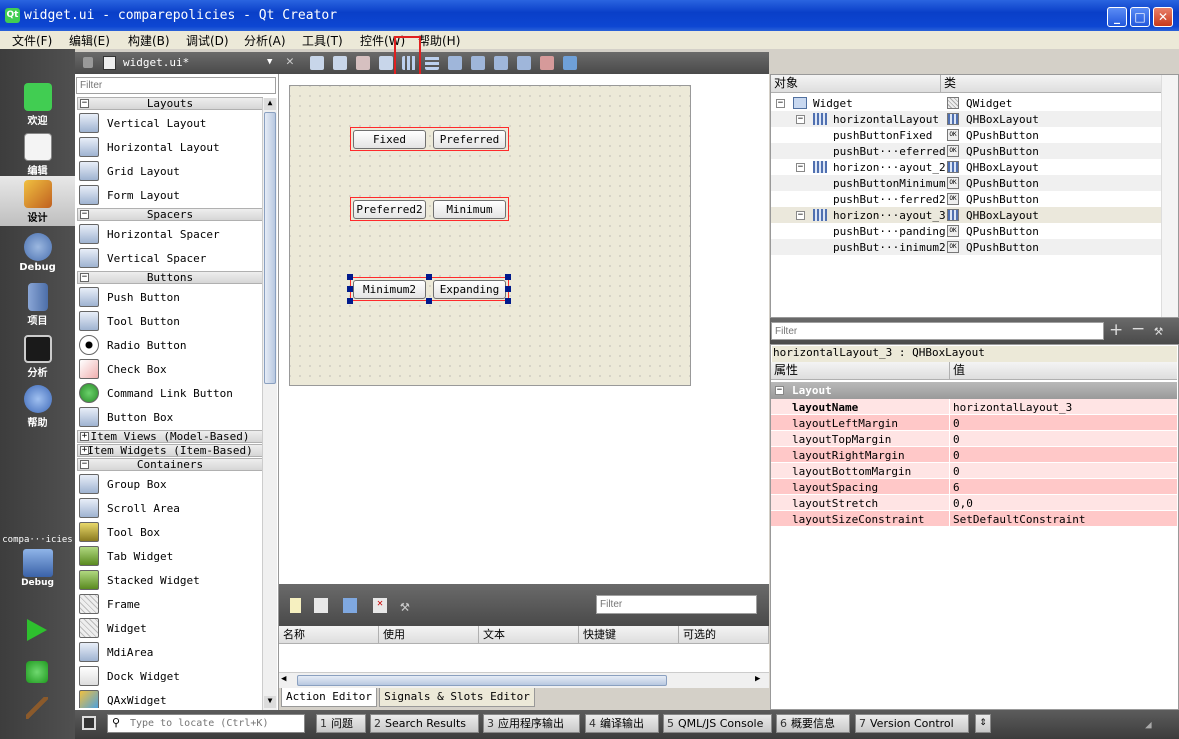 The height and width of the screenshot is (739, 1179). Describe the element at coordinates (170, 532) in the screenshot. I see `widget-item-tool-box: Tool Box` at that location.